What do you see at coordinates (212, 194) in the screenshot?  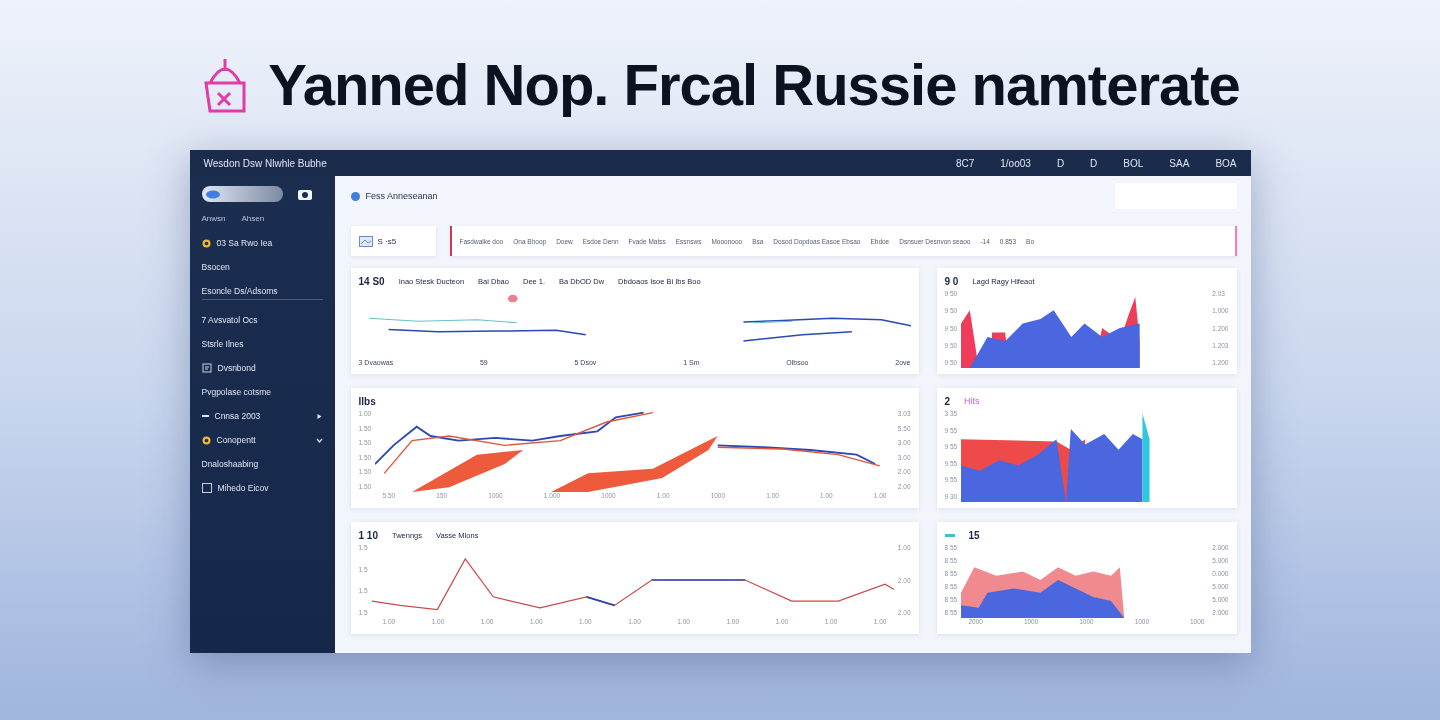 I see `cloud-icon` at bounding box center [212, 194].